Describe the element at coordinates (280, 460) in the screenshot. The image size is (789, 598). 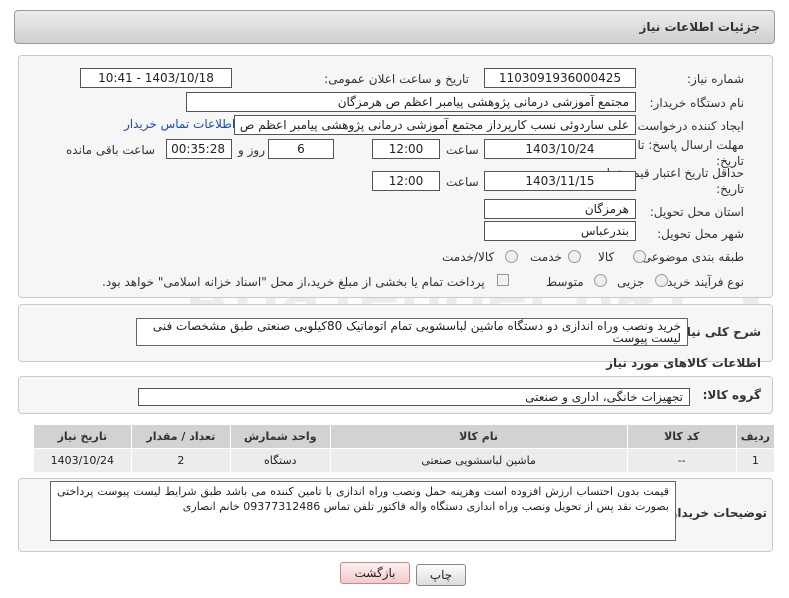
I see `cell-unit: دستگاه` at that location.